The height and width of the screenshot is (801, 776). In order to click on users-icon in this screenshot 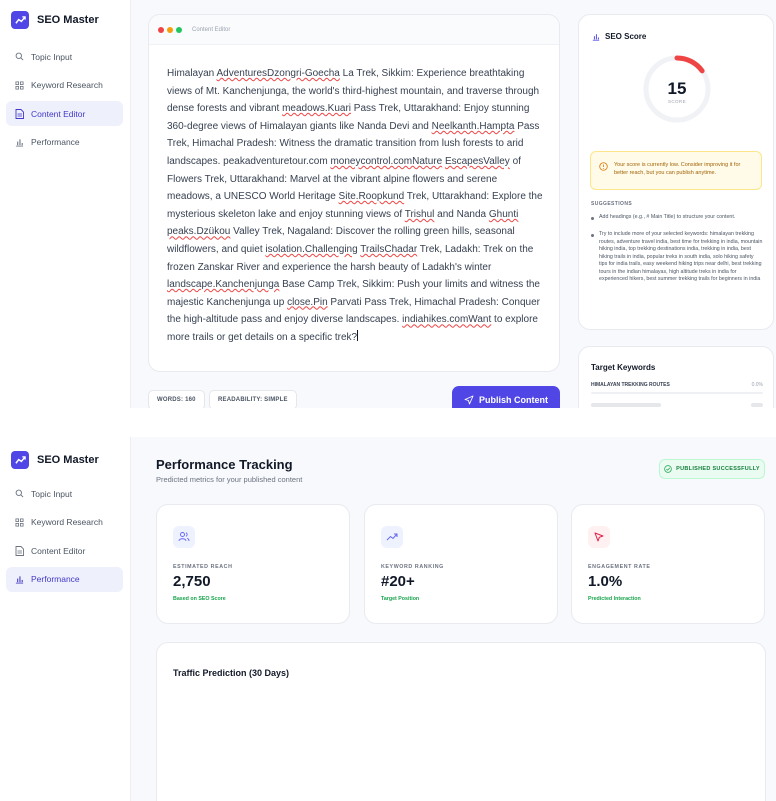, I will do `click(184, 537)`.